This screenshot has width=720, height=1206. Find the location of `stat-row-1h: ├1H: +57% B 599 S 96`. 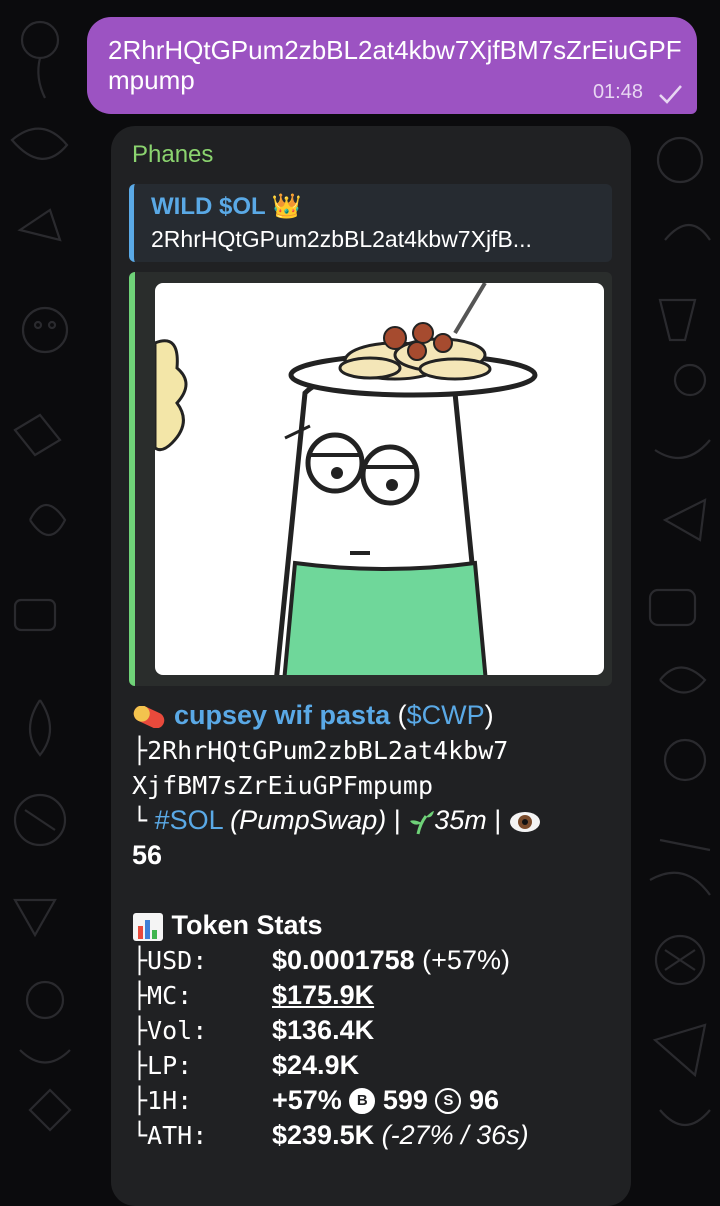

stat-row-1h: ├1H: +57% B 599 S 96 is located at coordinates (315, 1100).